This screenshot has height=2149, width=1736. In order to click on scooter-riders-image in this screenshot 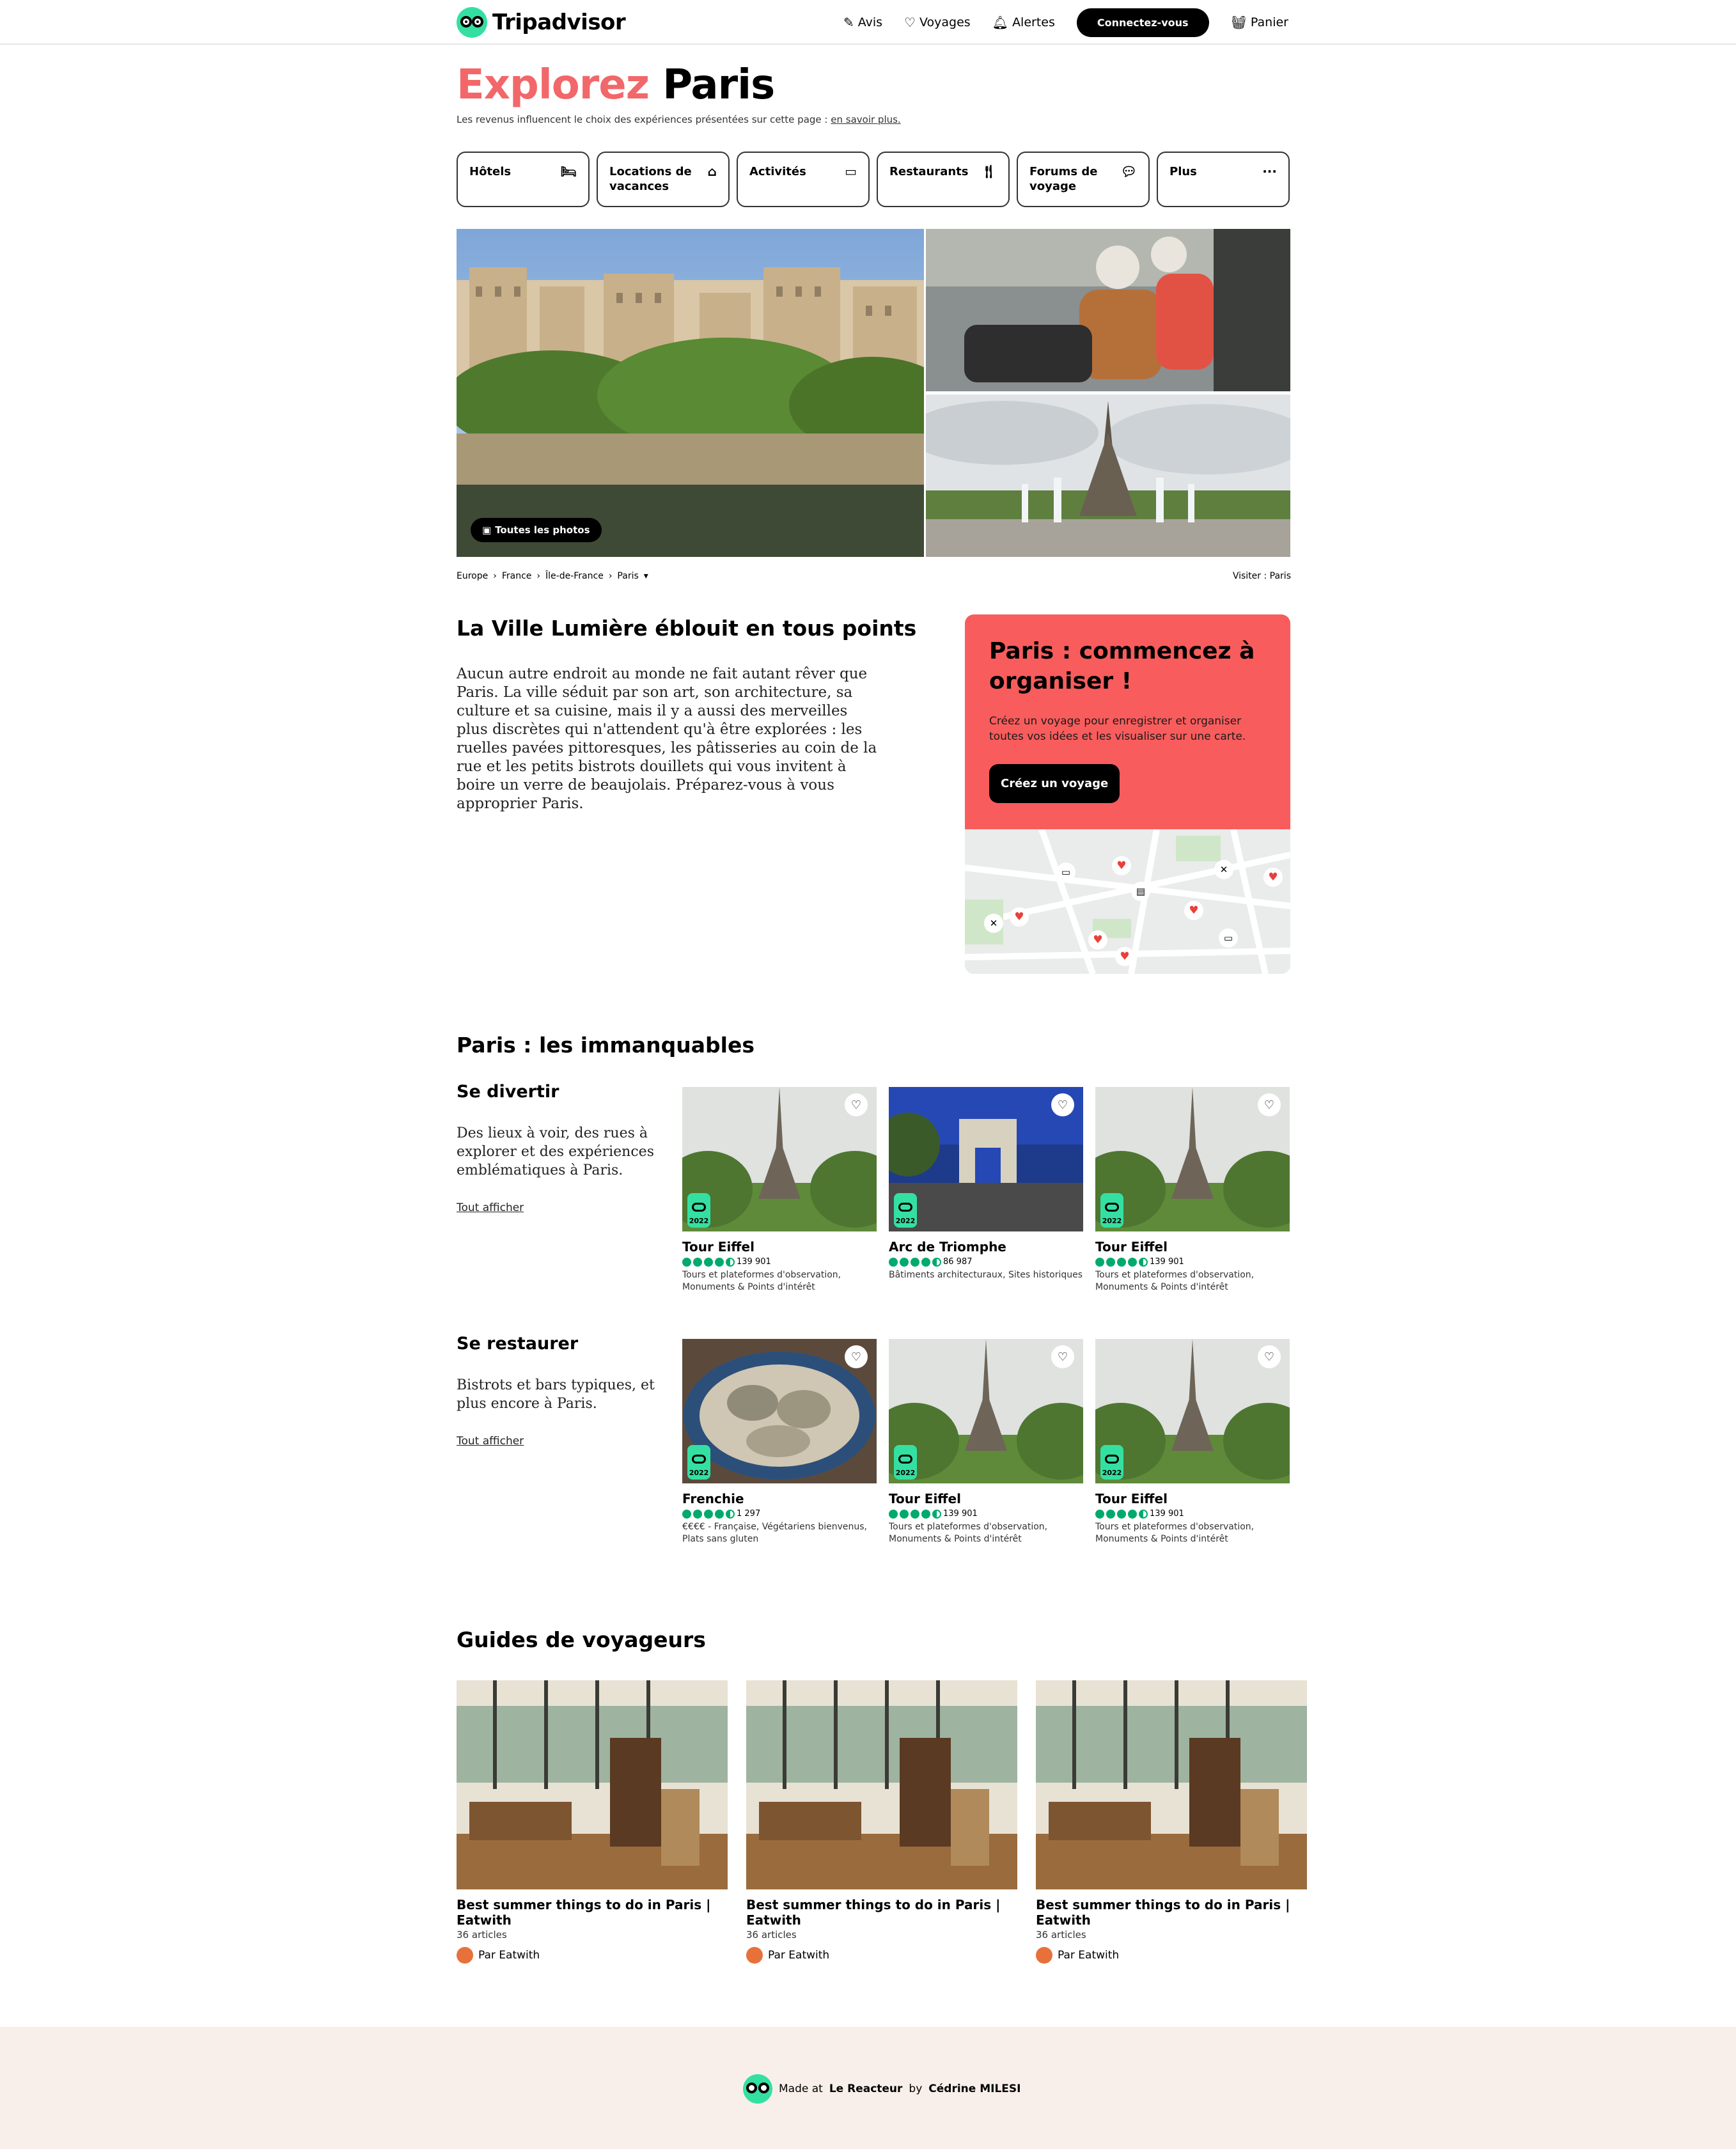, I will do `click(1108, 310)`.